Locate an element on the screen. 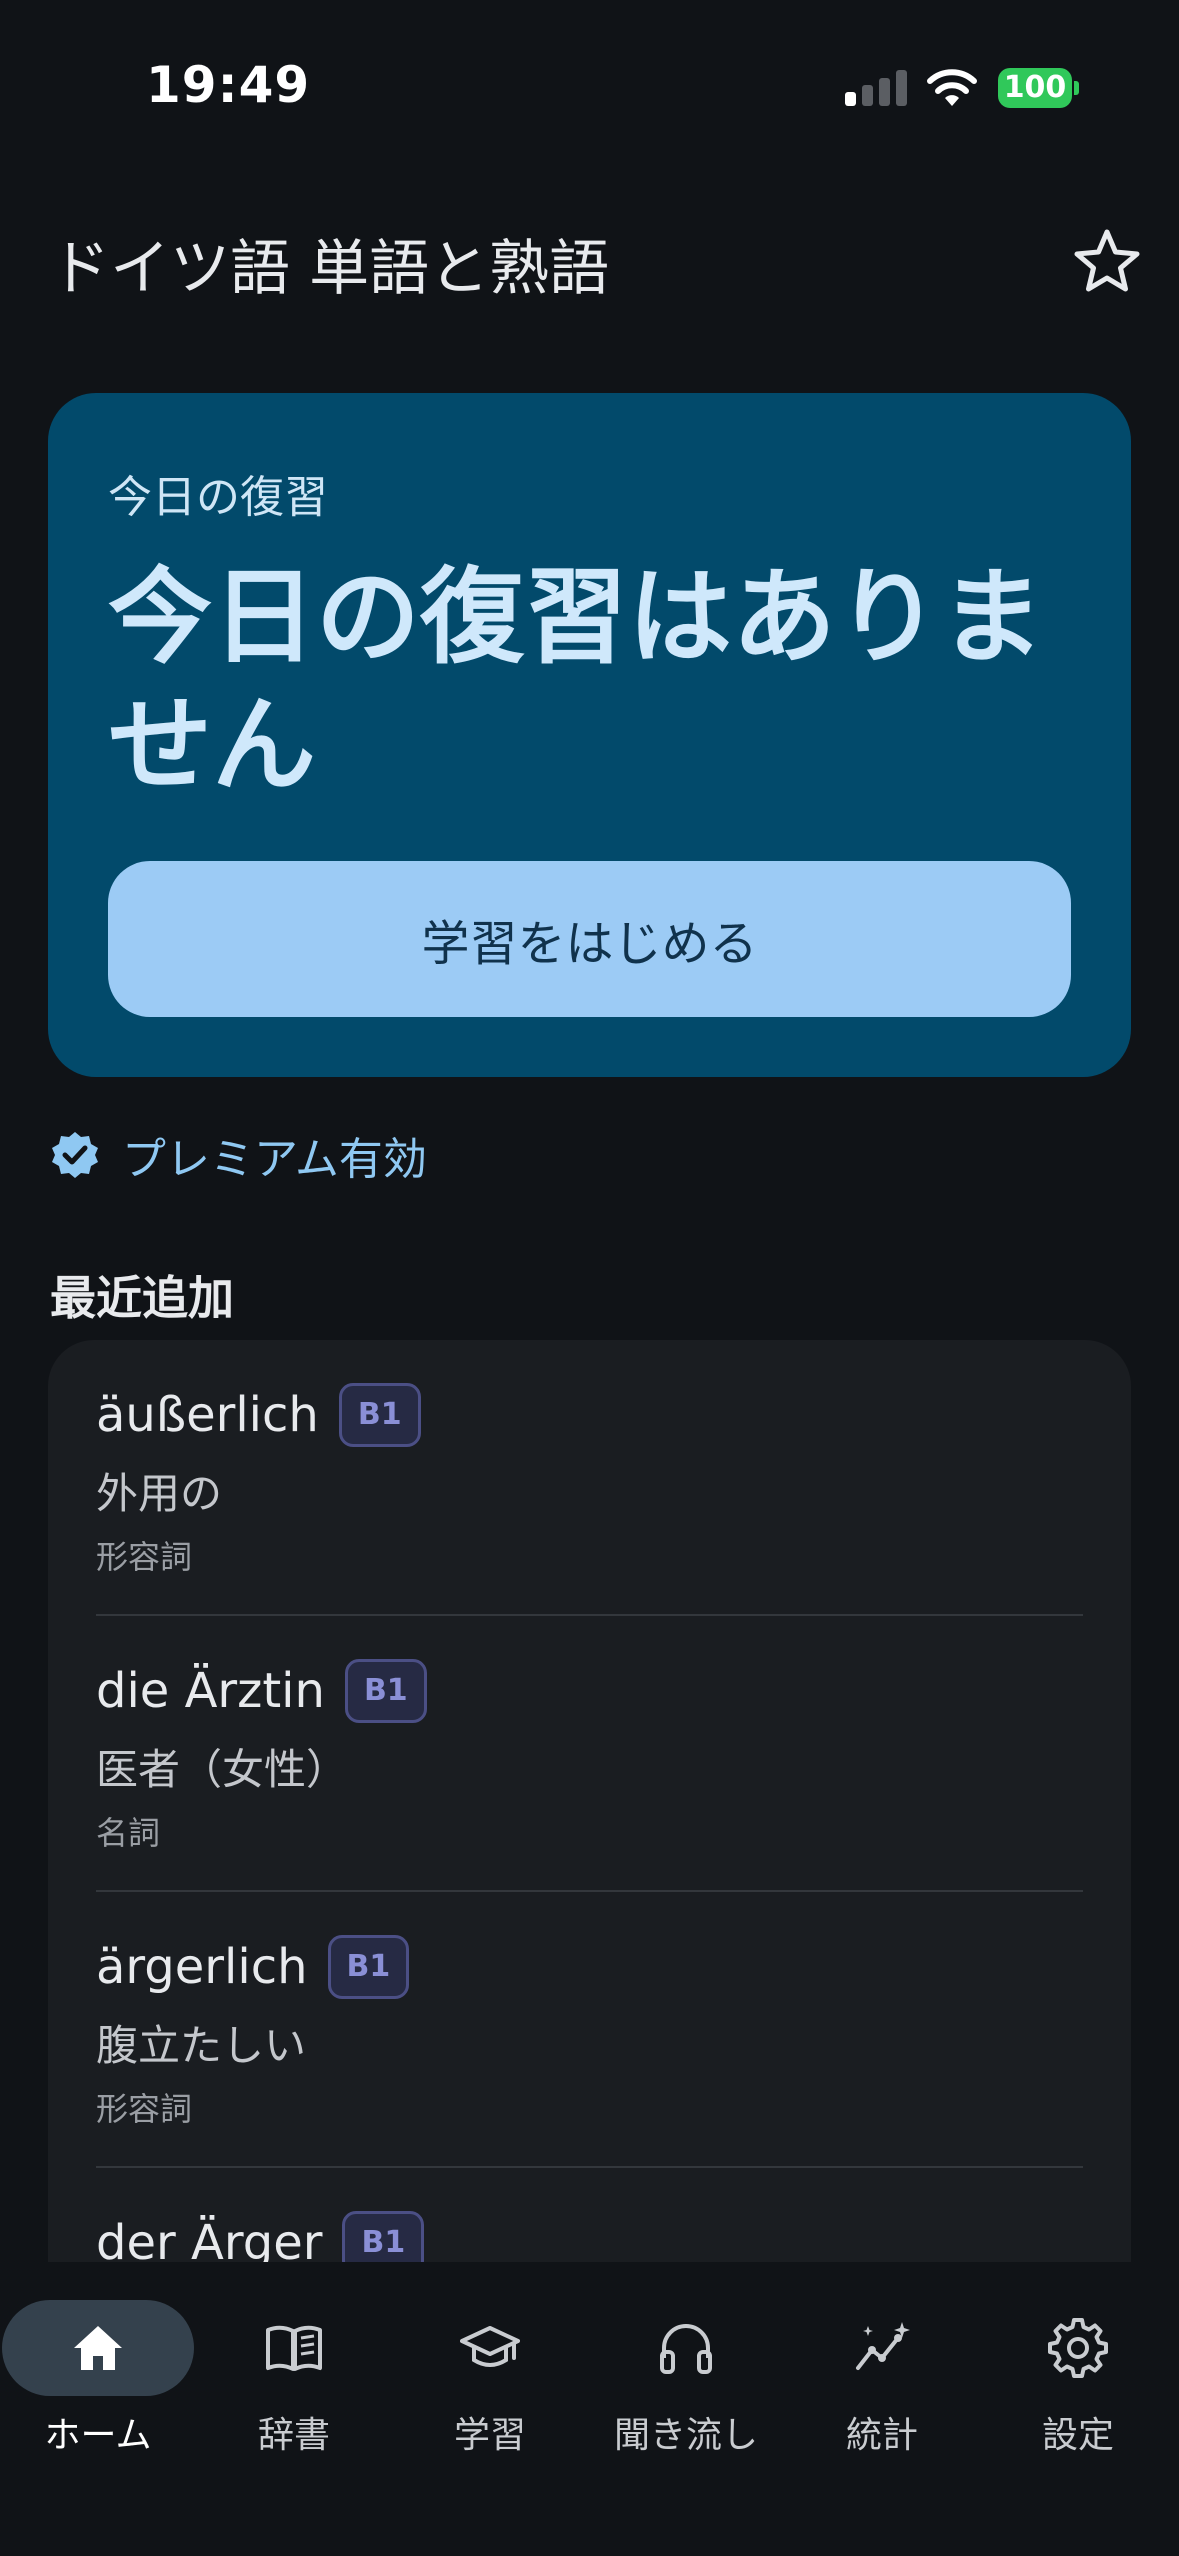 The image size is (1179, 2556). start-learning-button: 学習をはじめる is located at coordinates (589, 939).